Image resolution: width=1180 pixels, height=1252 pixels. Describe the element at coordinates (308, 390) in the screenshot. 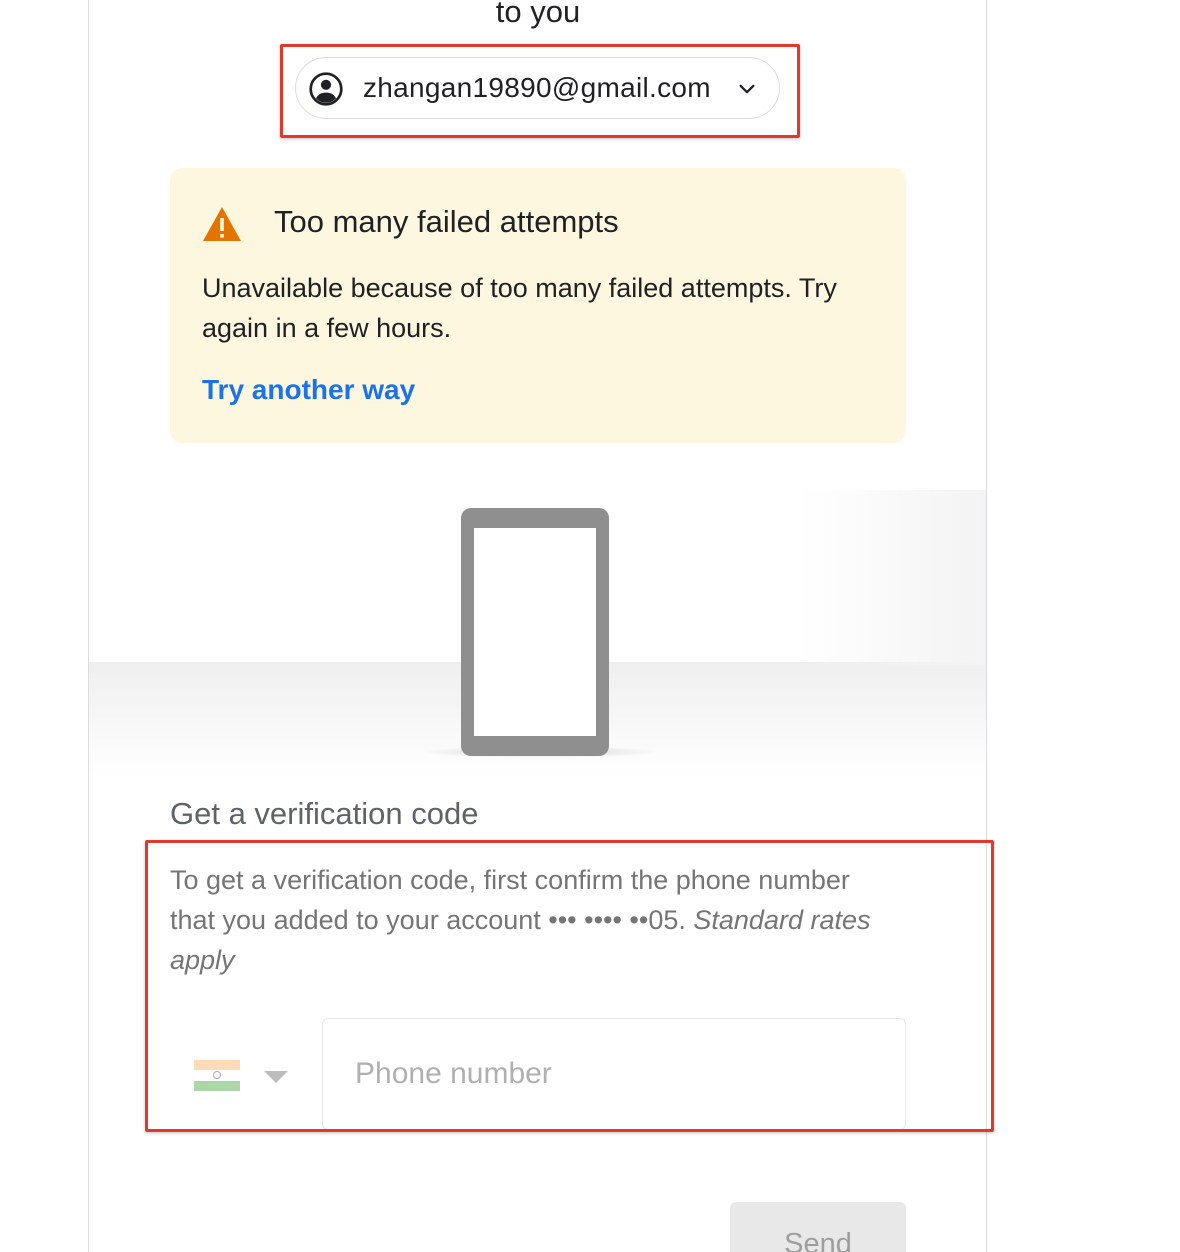

I see `try-another-way-link: Try another way` at that location.